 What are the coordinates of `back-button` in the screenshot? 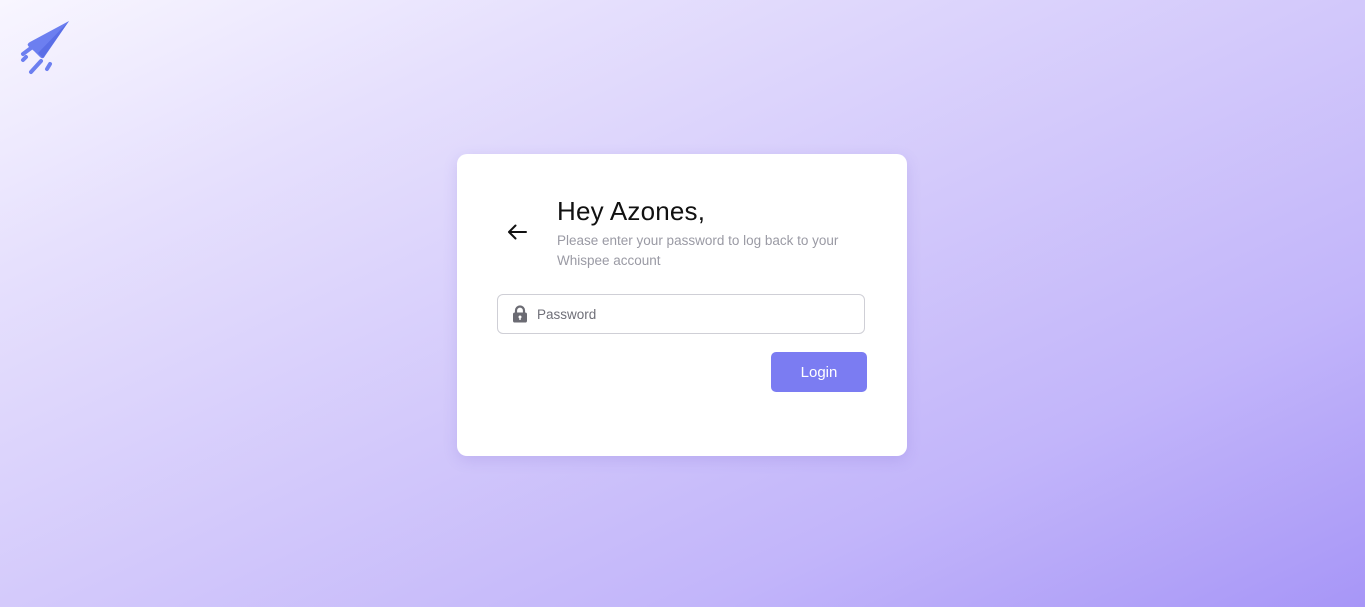 It's located at (517, 232).